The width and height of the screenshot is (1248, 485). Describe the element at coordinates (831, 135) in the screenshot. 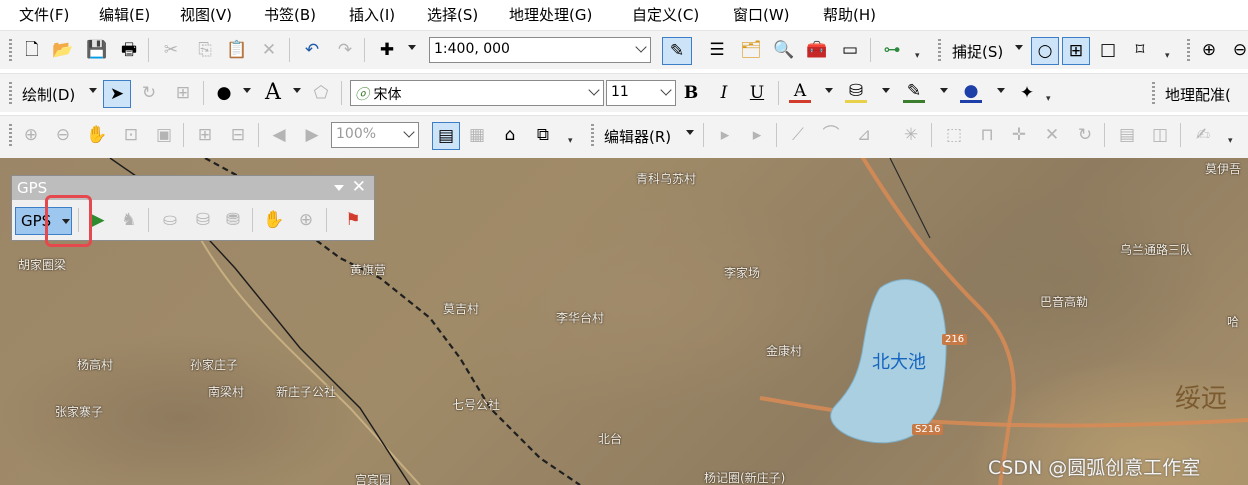

I see `endpoint-arc-icon: ⌒` at that location.